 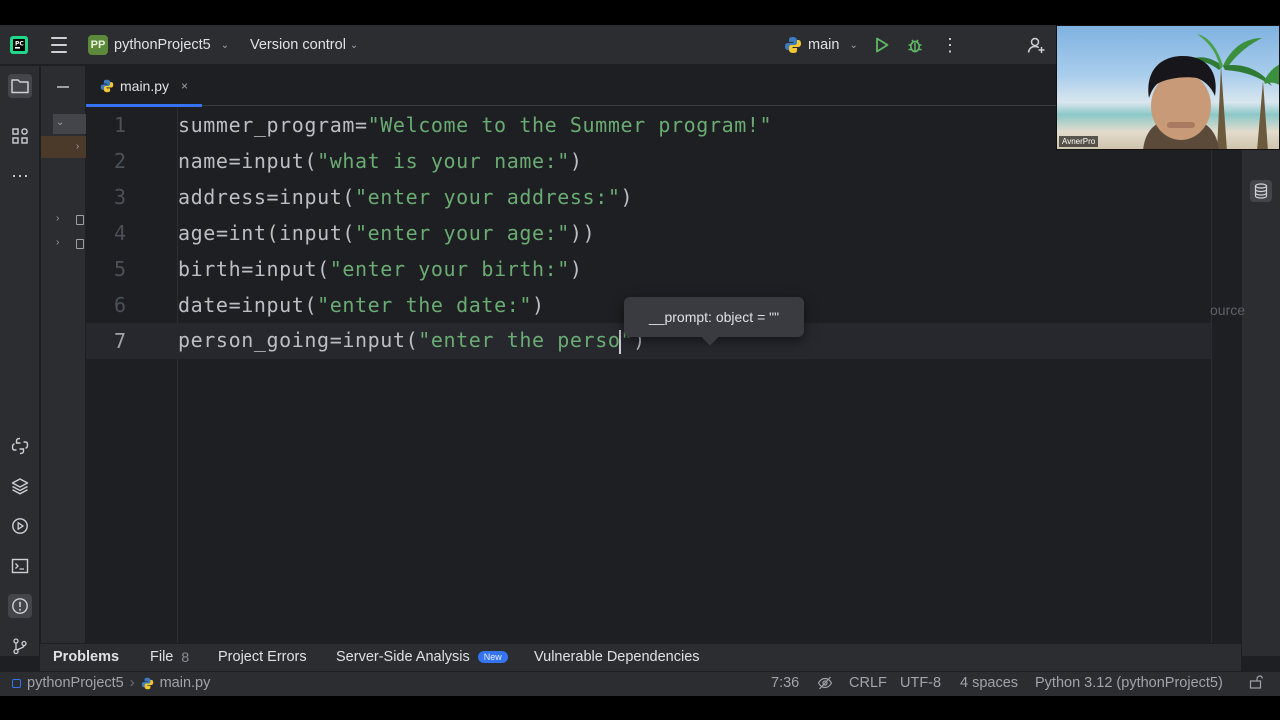 I want to click on run-button, so click(x=882, y=45).